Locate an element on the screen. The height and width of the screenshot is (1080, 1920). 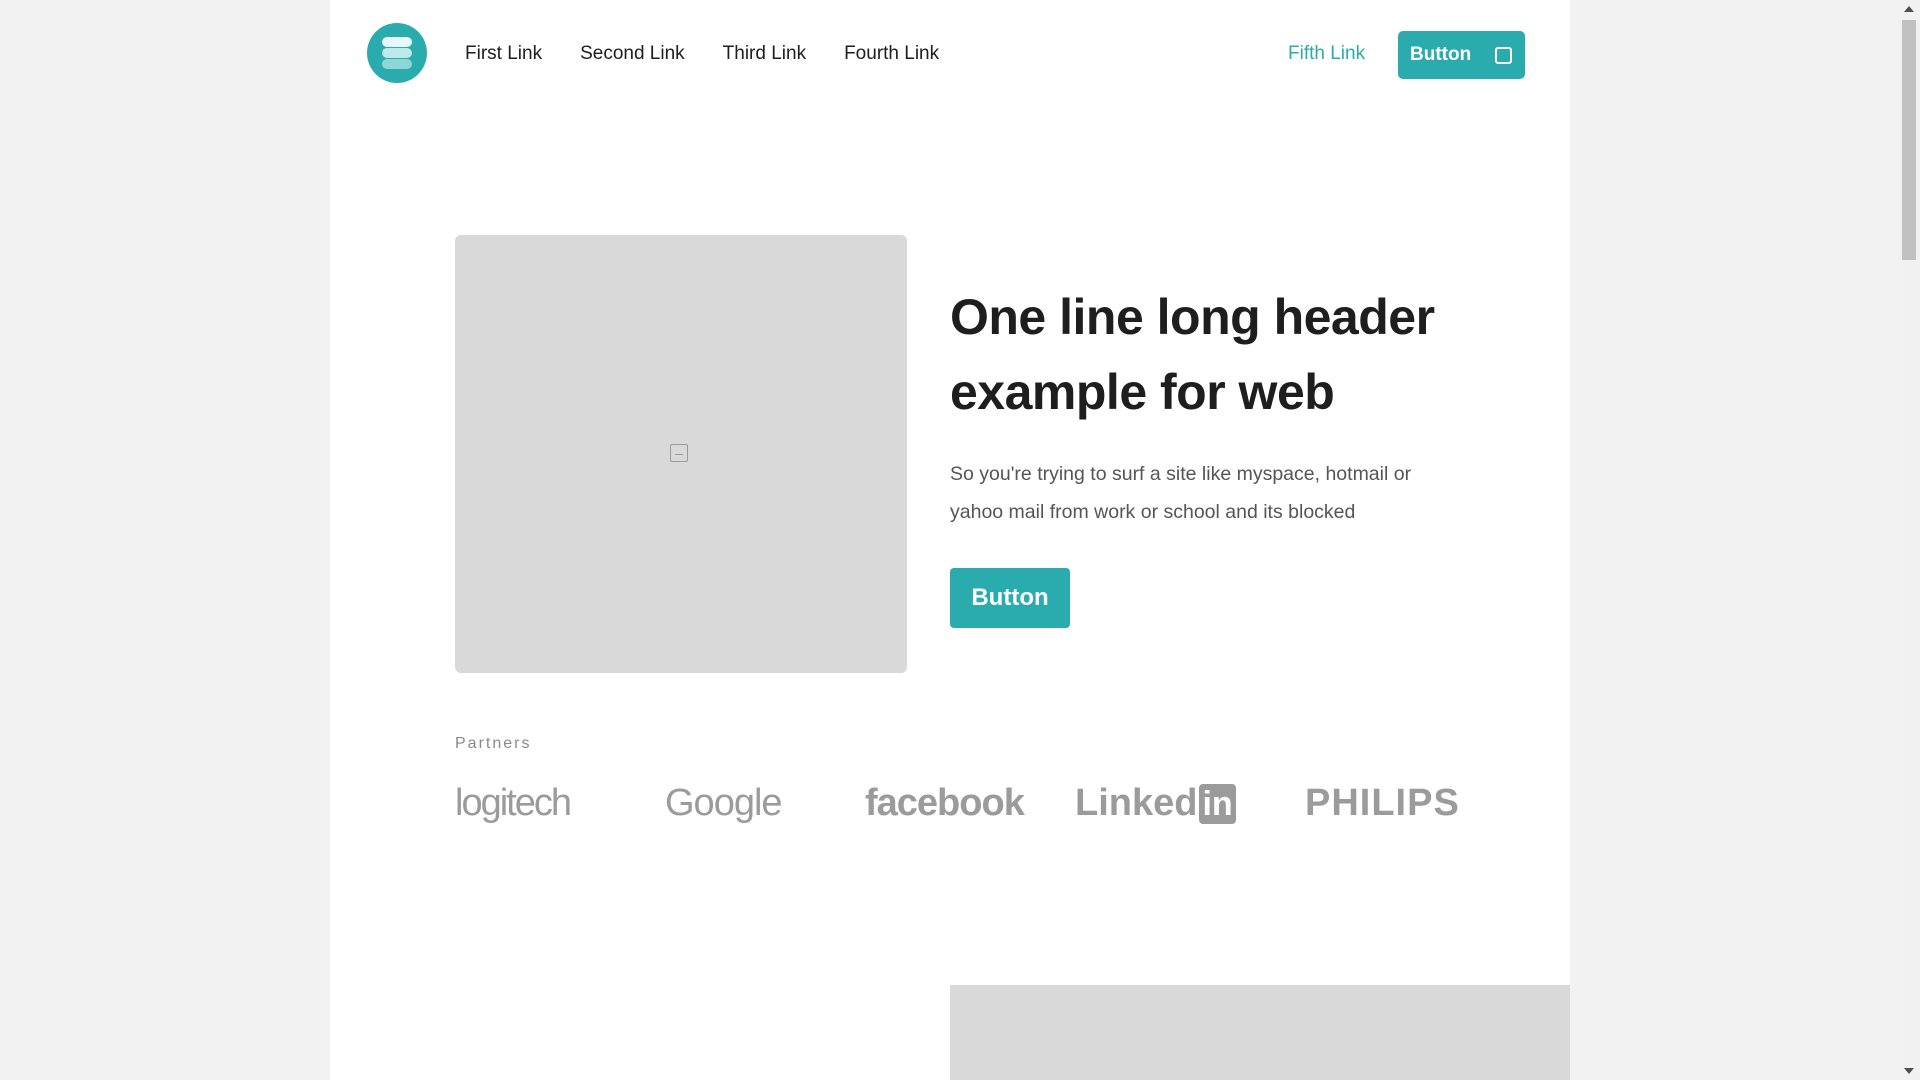
google-logo: Google is located at coordinates (724, 803).